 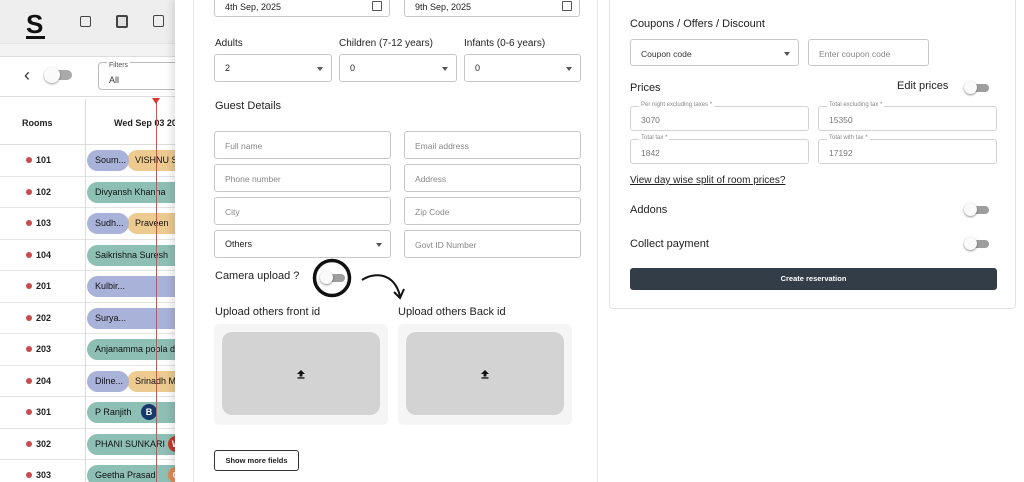 What do you see at coordinates (848, 138) in the screenshot?
I see `total-with-tax-label: Total with tax *` at bounding box center [848, 138].